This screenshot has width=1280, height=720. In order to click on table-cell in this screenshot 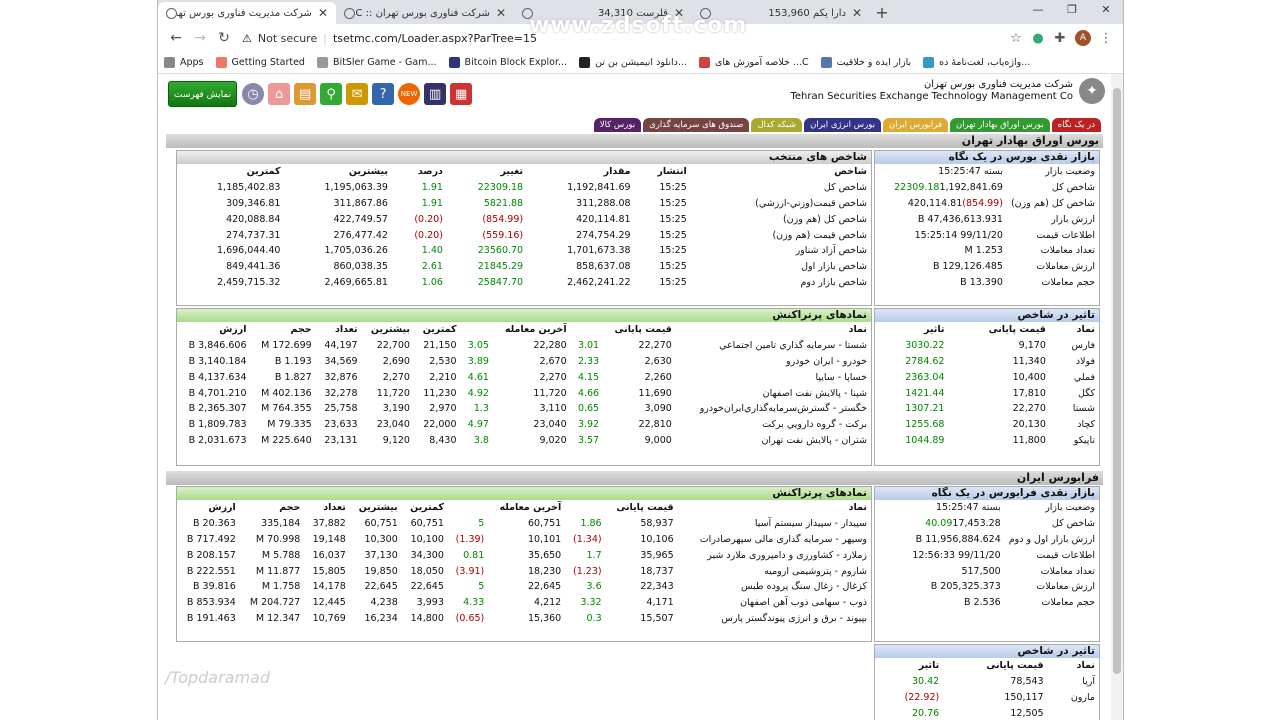, I will do `click(1073, 712)`.